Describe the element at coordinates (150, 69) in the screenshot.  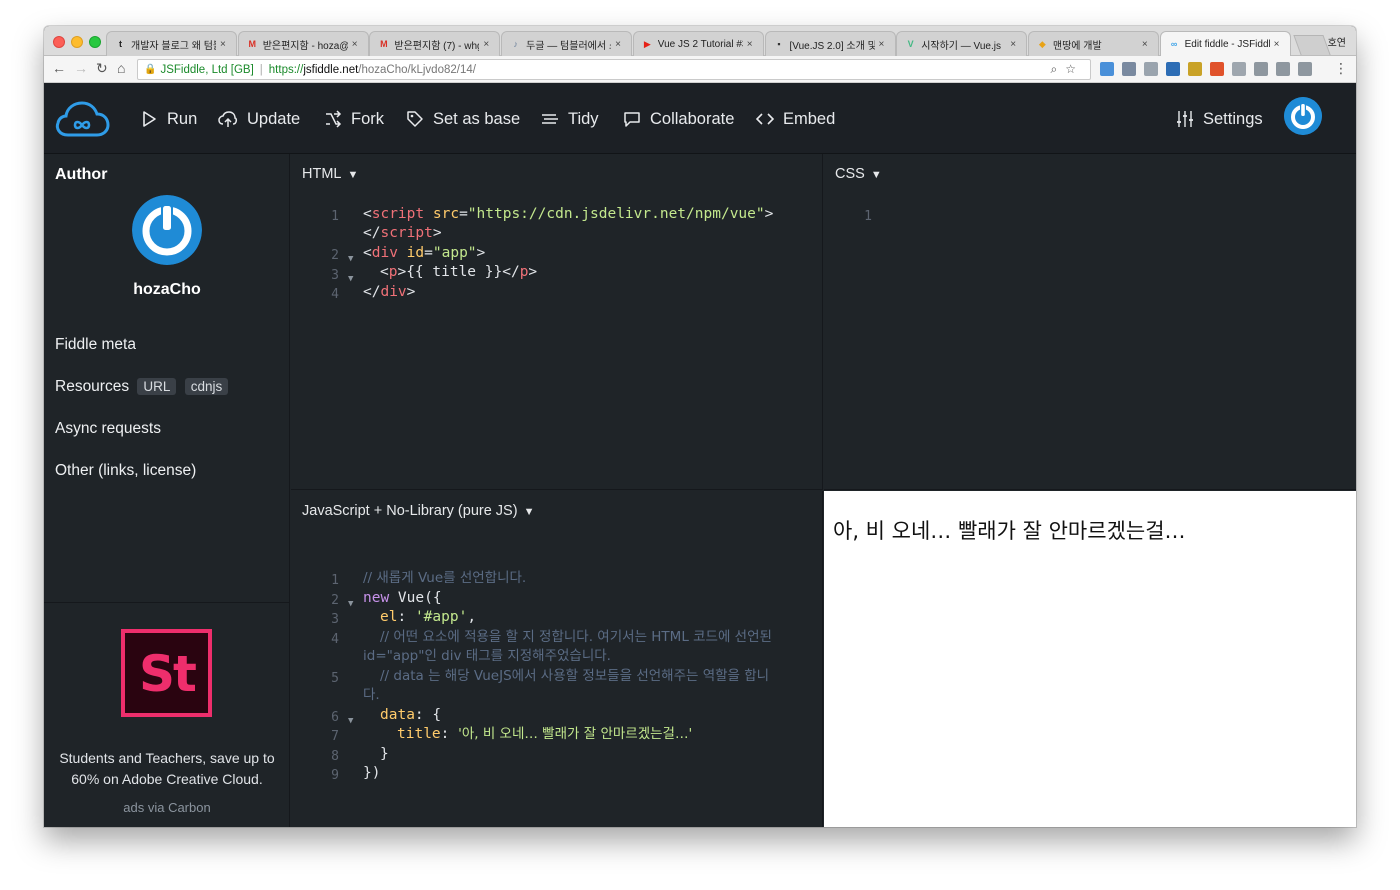
I see `lock-icon: 🔒` at that location.